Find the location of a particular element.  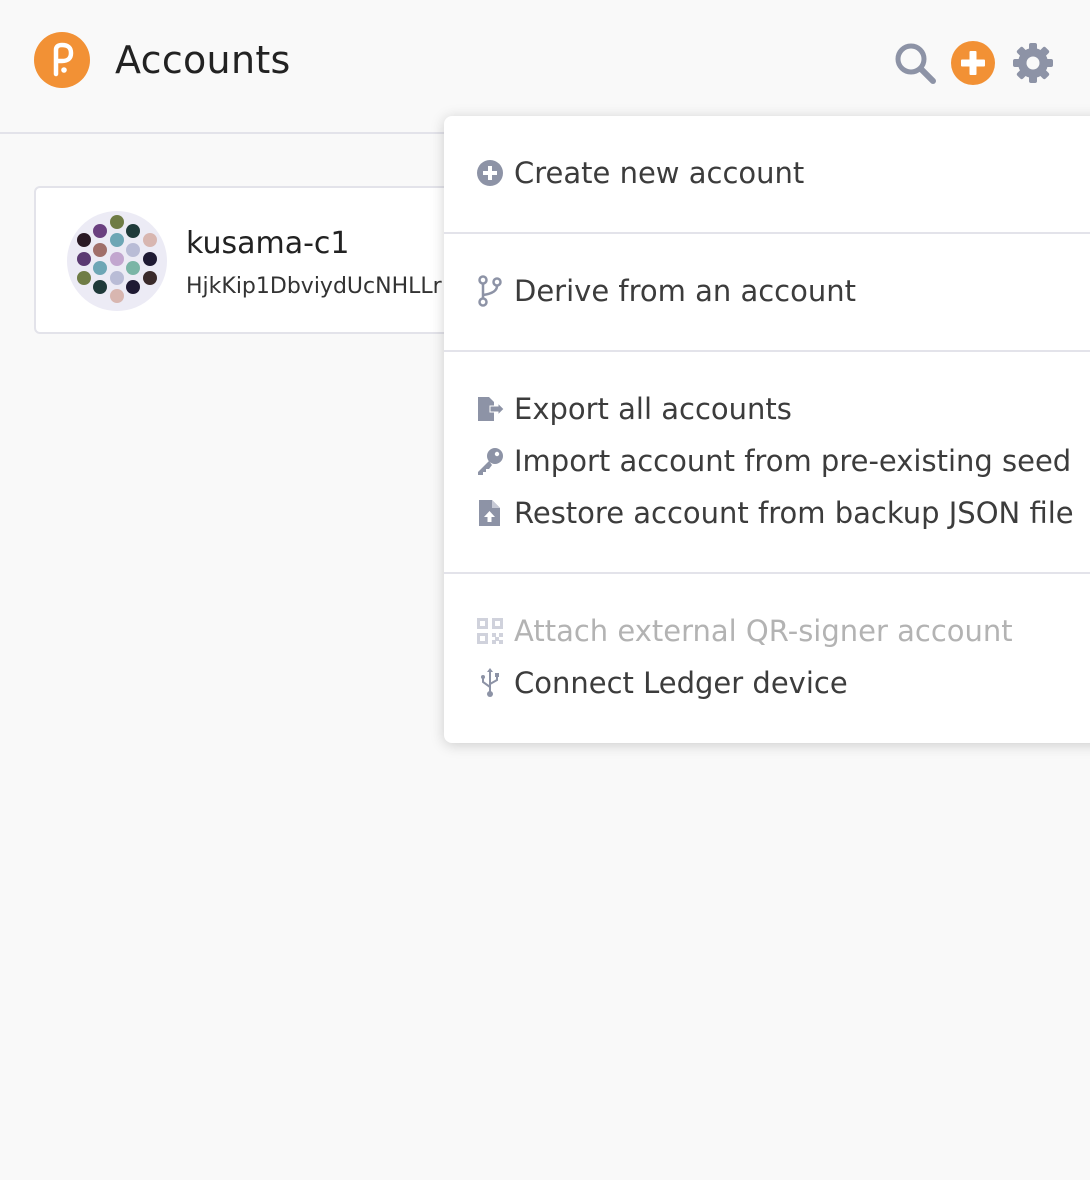

menu-item-label: Connect Ledger device is located at coordinates (681, 683).